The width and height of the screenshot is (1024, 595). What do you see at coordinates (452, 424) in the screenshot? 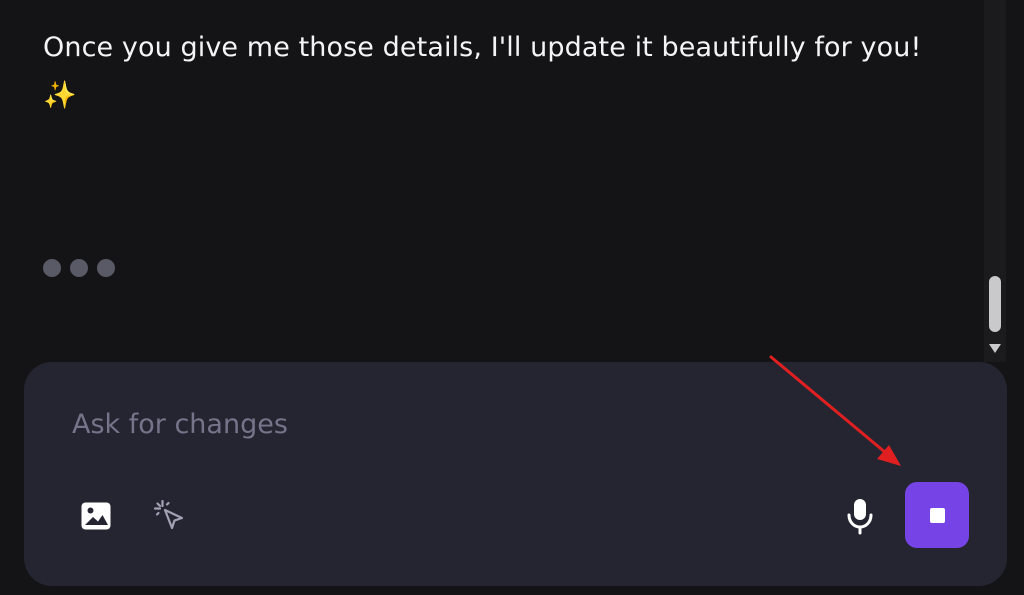
I see `composer-input` at bounding box center [452, 424].